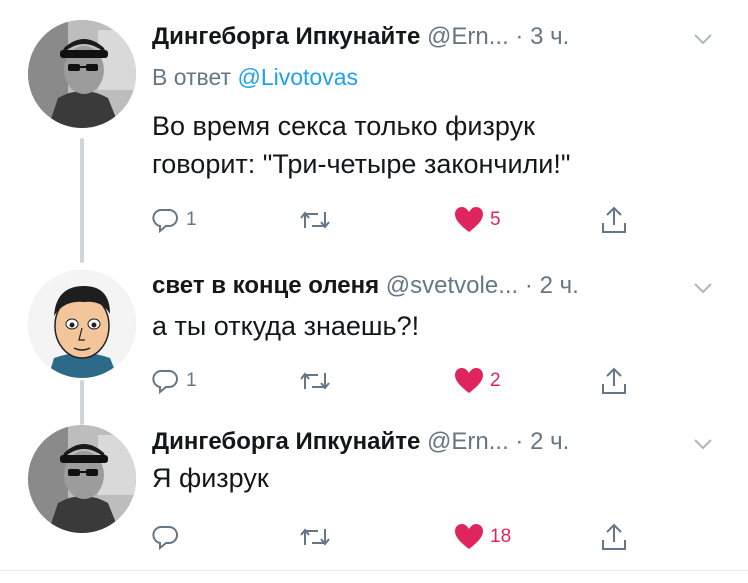  Describe the element at coordinates (402, 381) in the screenshot. I see `tweet-actions: 1 2` at that location.